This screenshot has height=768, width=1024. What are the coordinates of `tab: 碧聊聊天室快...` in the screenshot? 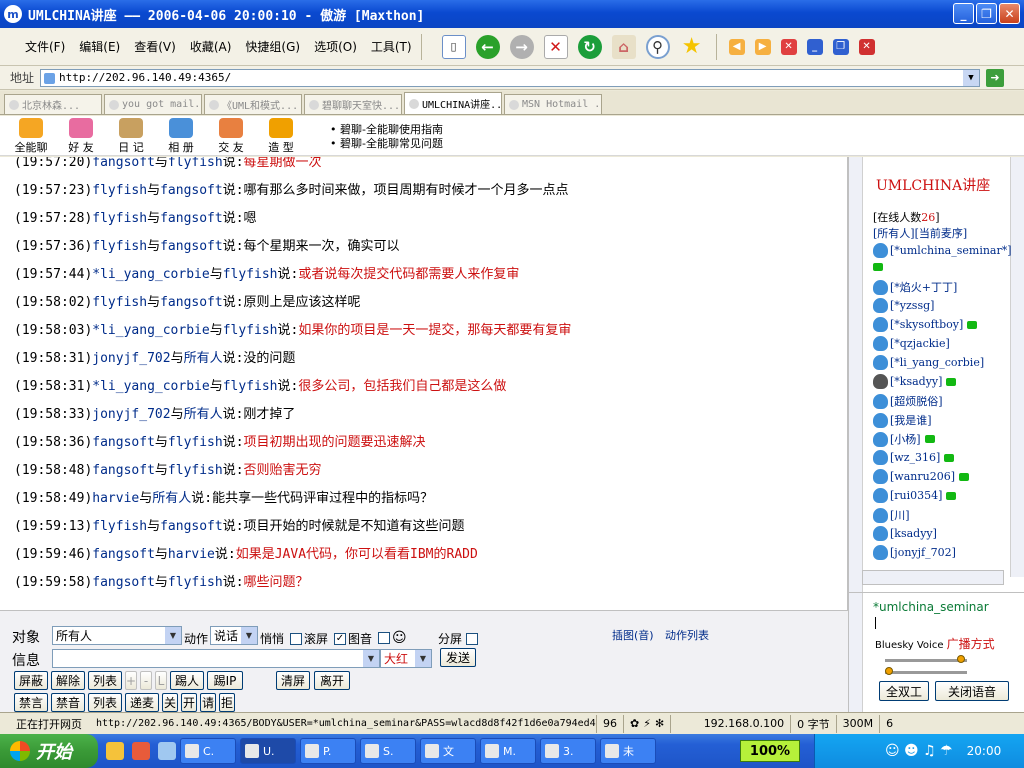 It's located at (353, 104).